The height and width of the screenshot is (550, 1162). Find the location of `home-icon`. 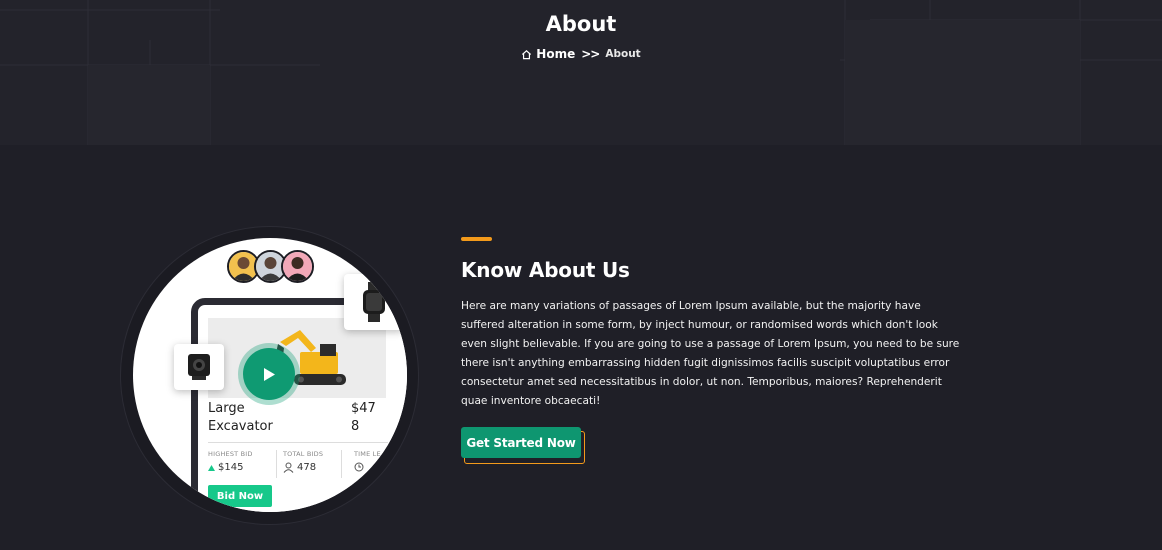

home-icon is located at coordinates (527, 54).